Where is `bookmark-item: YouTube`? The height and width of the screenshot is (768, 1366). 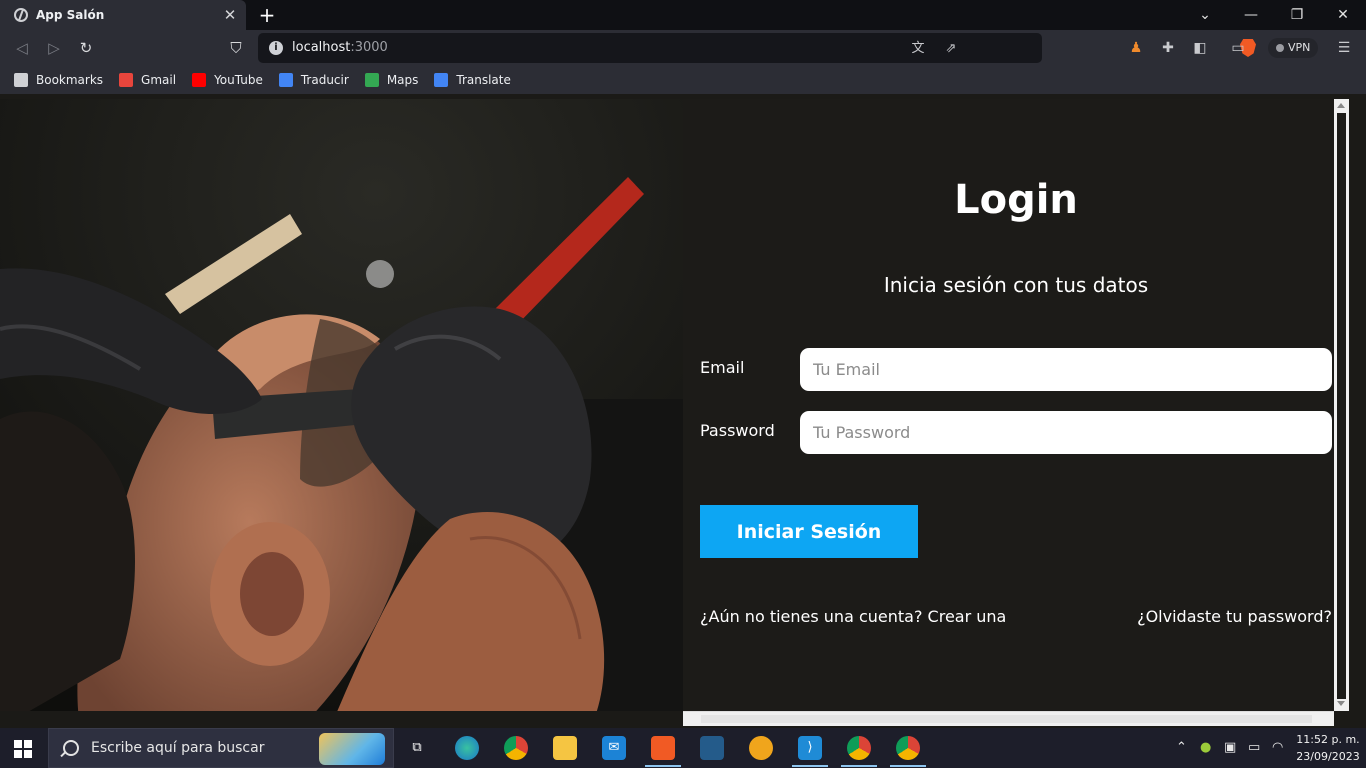
bookmark-item: YouTube is located at coordinates (227, 80).